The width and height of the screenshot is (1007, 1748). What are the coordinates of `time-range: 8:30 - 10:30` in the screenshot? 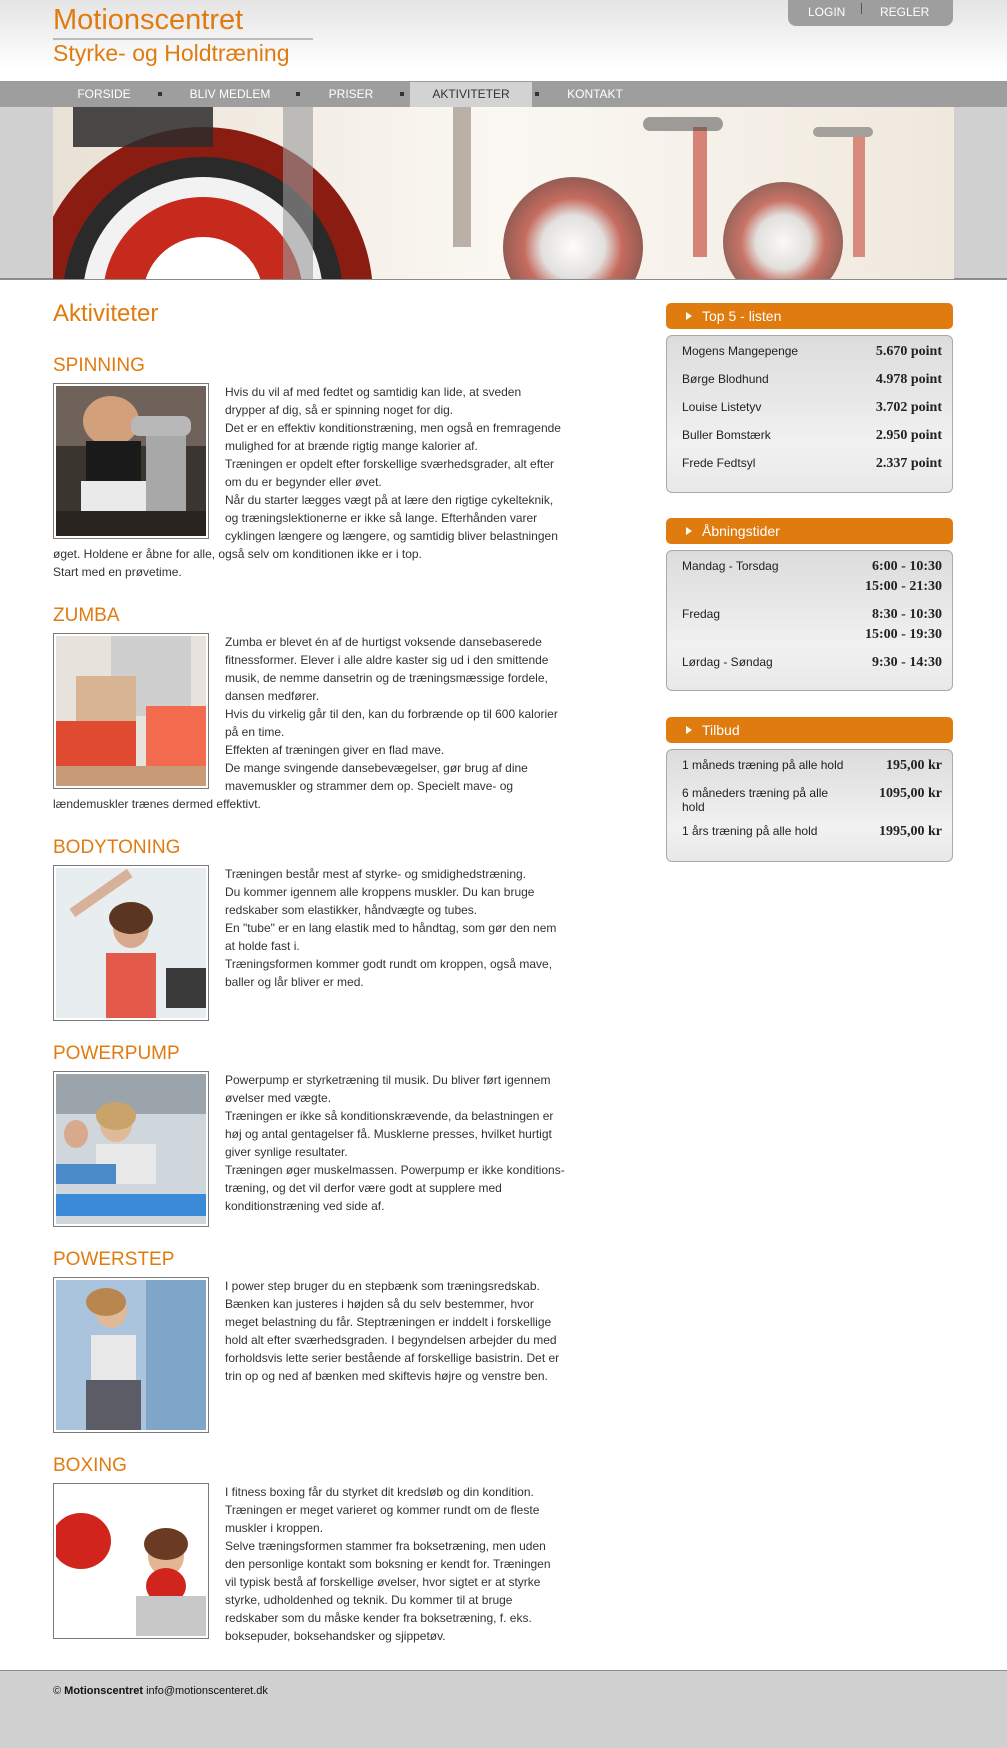 It's located at (907, 614).